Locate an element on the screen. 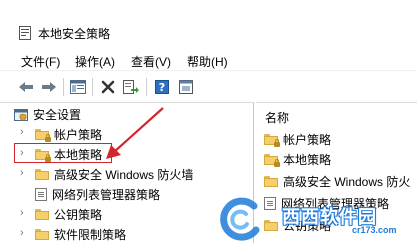 This screenshot has height=243, width=417. list-item: 帐户策略 is located at coordinates (297, 139).